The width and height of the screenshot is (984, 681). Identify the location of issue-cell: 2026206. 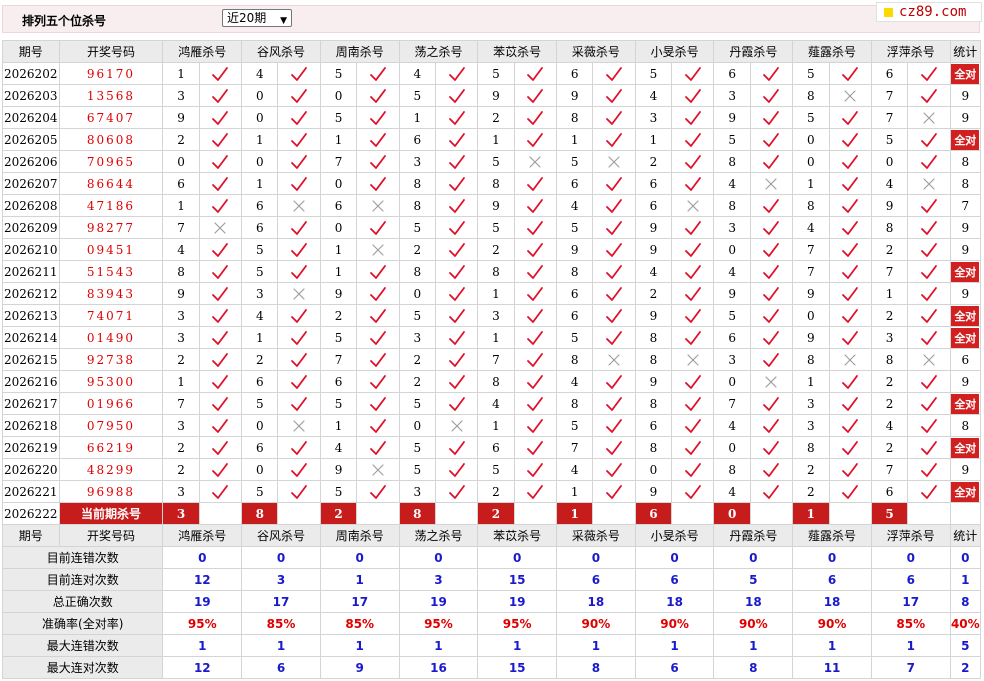
(31, 161).